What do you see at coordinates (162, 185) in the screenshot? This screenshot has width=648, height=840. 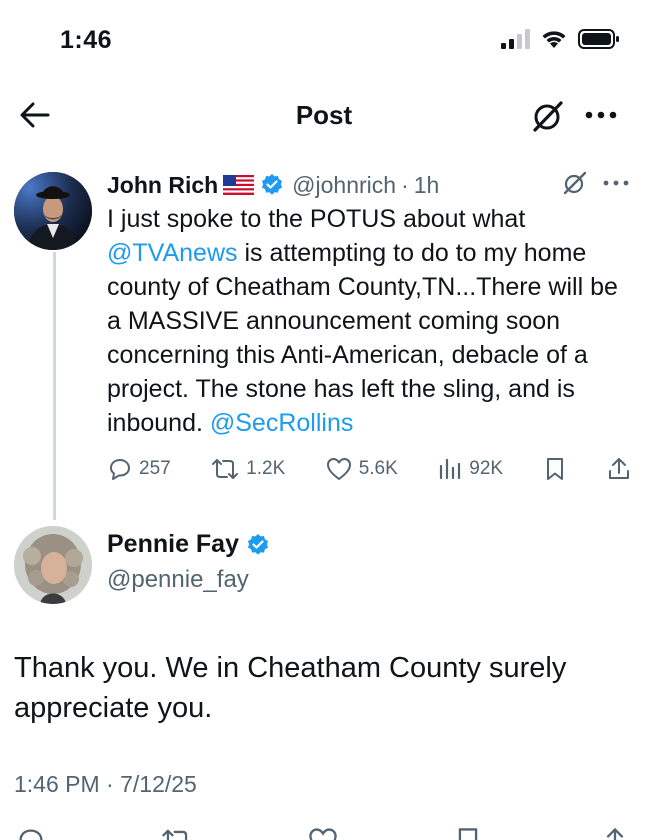 I see `reply-author-name: John Rich` at bounding box center [162, 185].